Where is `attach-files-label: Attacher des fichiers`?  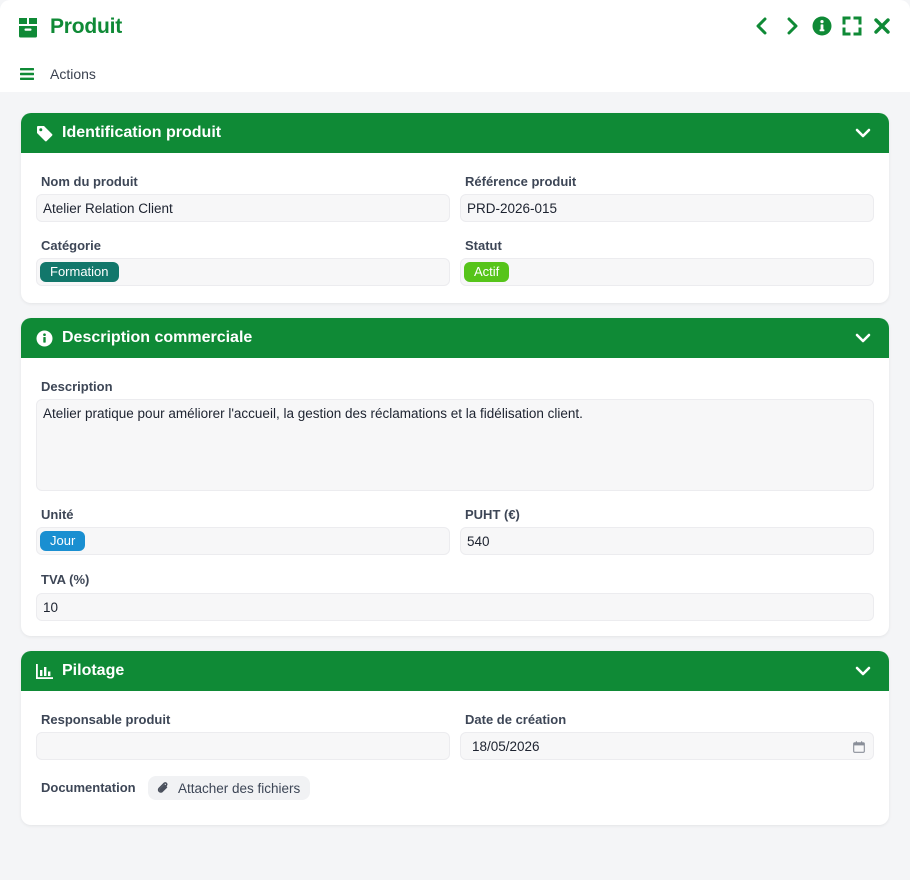 attach-files-label: Attacher des fichiers is located at coordinates (239, 788).